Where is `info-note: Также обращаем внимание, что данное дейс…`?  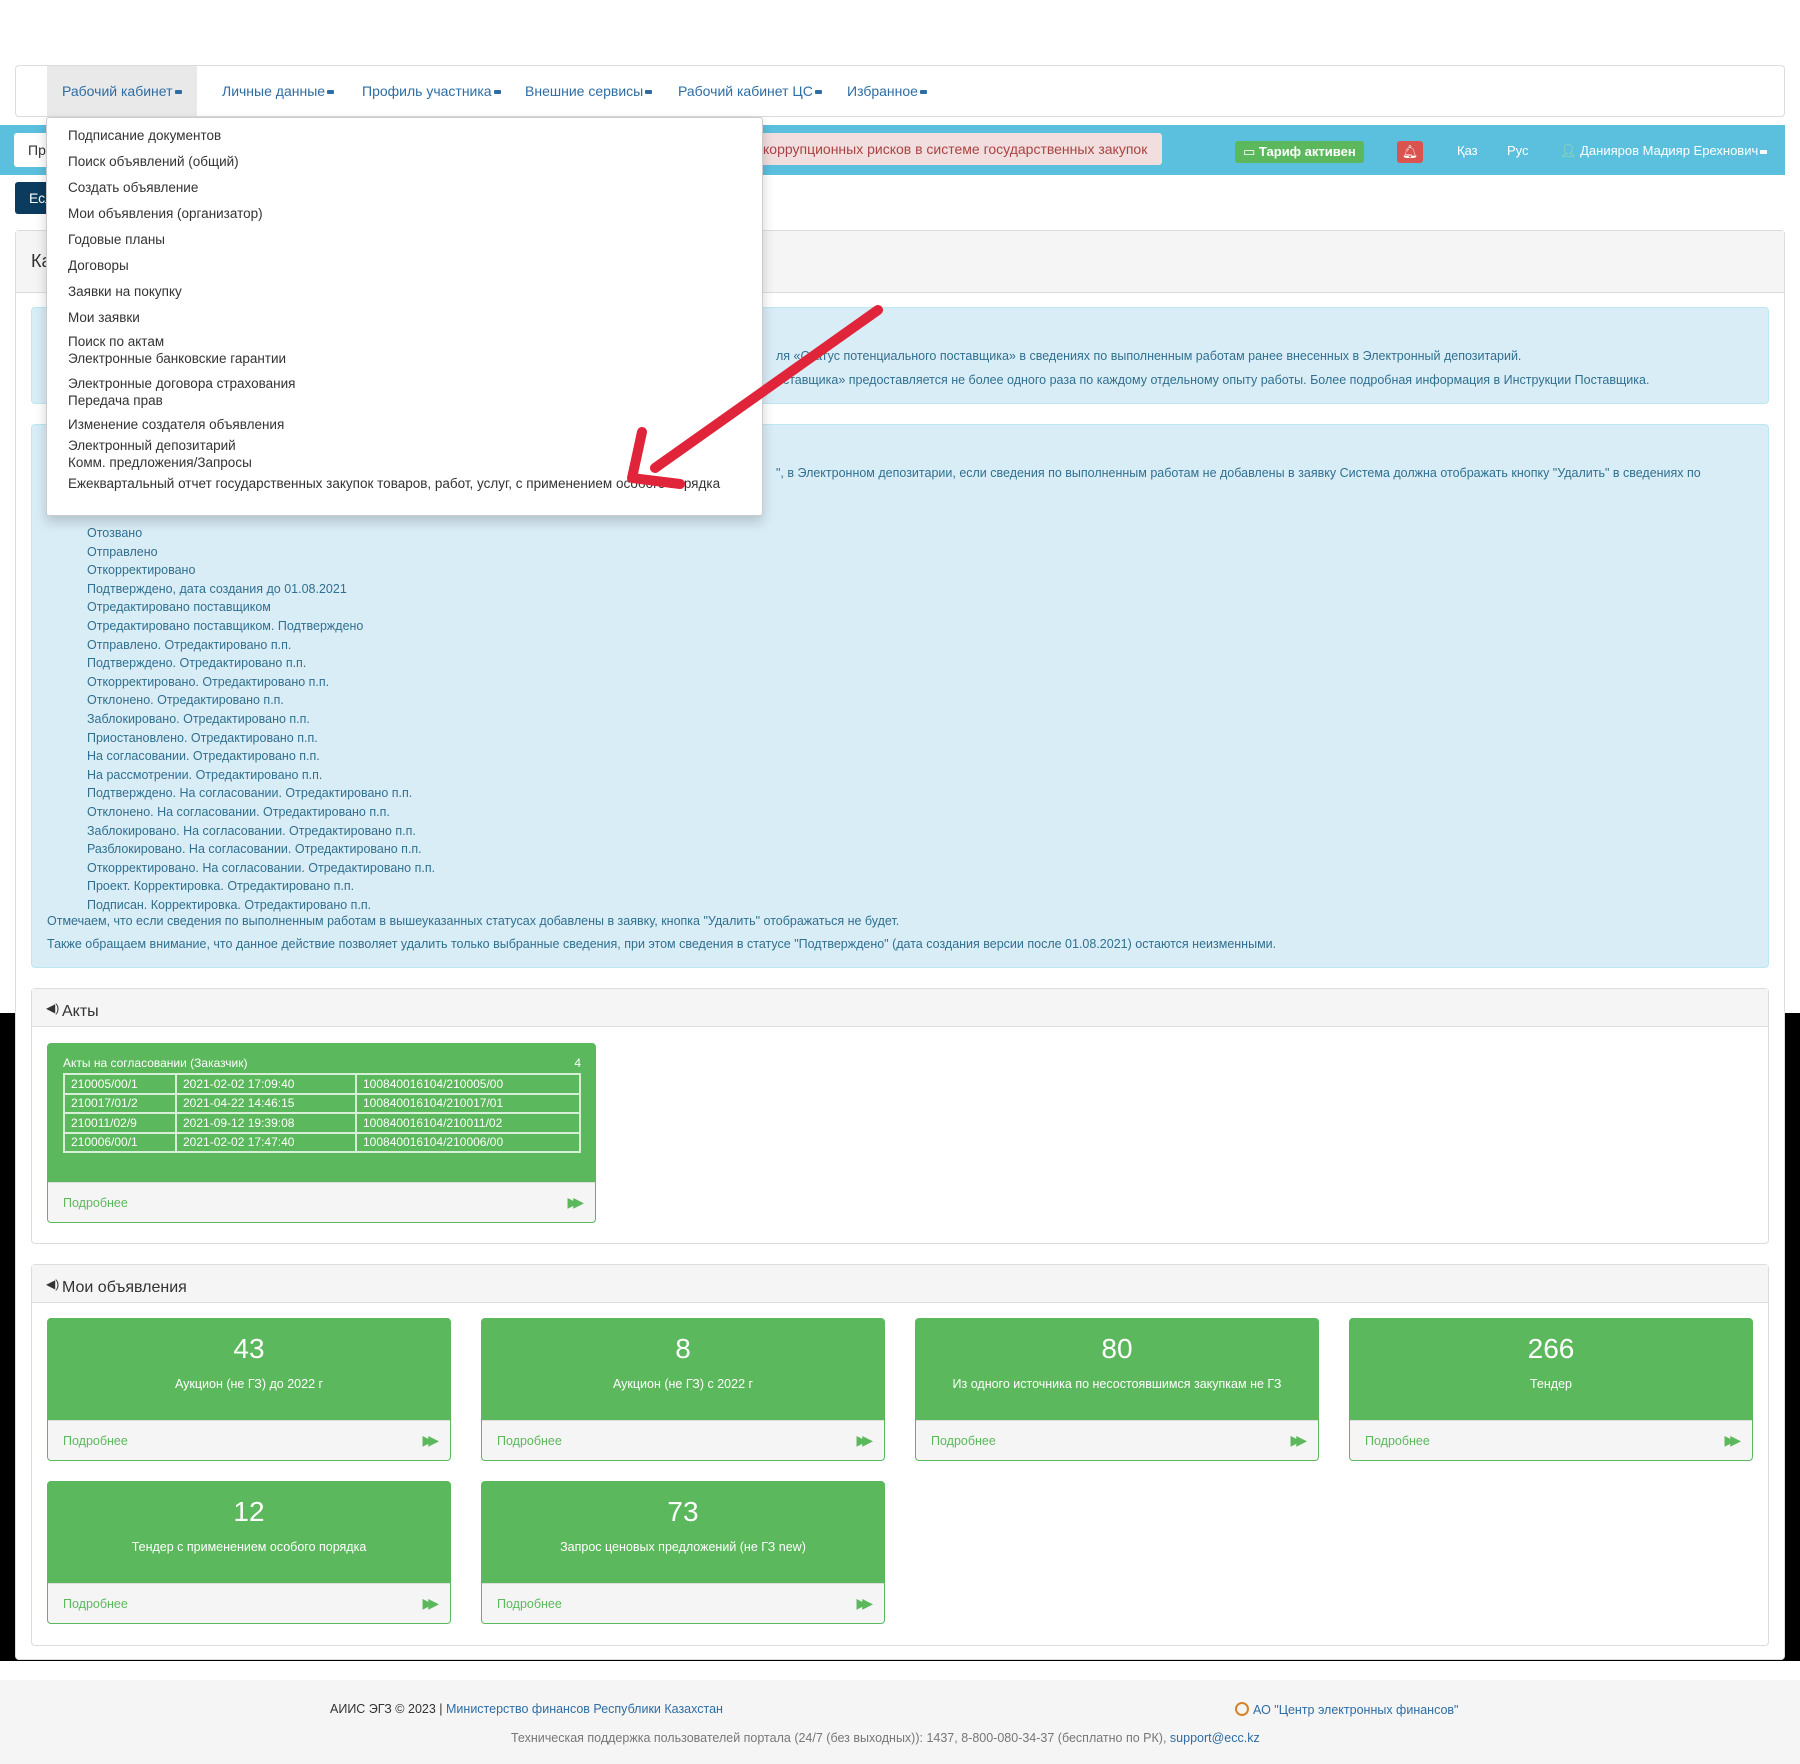
info-note: Также обращаем внимание, что данное дейс… is located at coordinates (662, 944).